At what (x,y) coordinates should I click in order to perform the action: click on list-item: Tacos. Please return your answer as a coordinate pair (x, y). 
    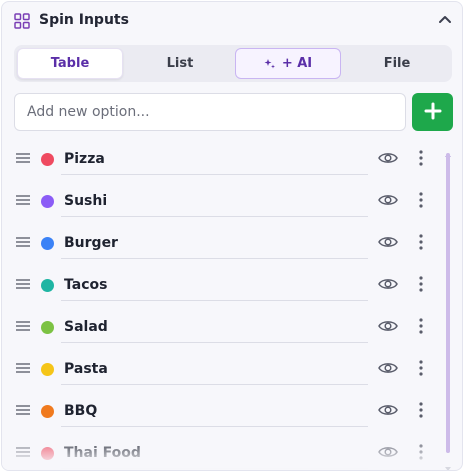
    Looking at the image, I should click on (222, 286).